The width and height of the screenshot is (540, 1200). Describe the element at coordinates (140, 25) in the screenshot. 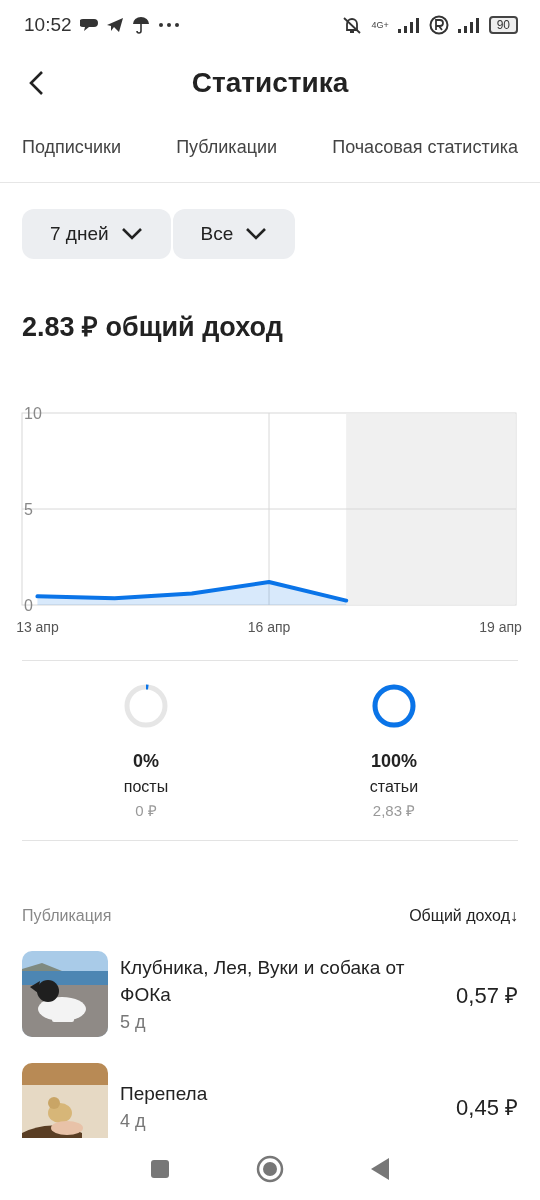

I see `umbrella-icon` at that location.